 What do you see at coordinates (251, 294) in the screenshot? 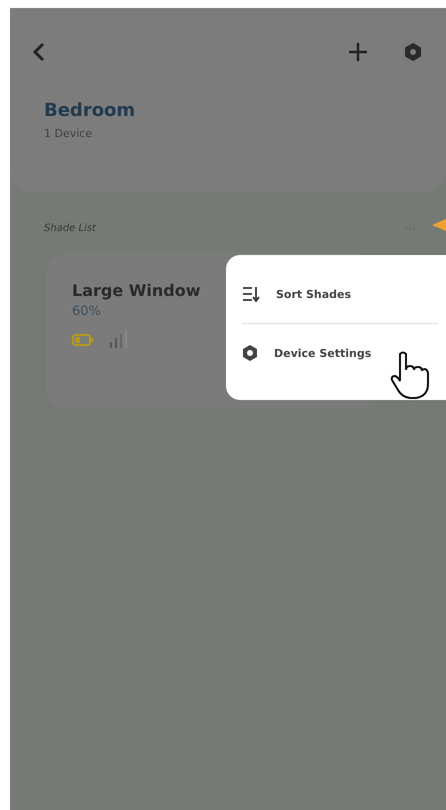
I see `sort-icon` at bounding box center [251, 294].